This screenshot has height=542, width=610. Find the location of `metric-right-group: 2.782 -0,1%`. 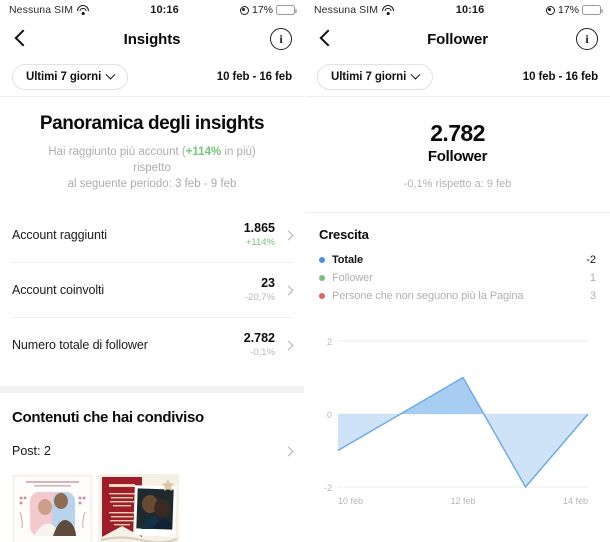

metric-right-group: 2.782 -0,1% is located at coordinates (269, 345).